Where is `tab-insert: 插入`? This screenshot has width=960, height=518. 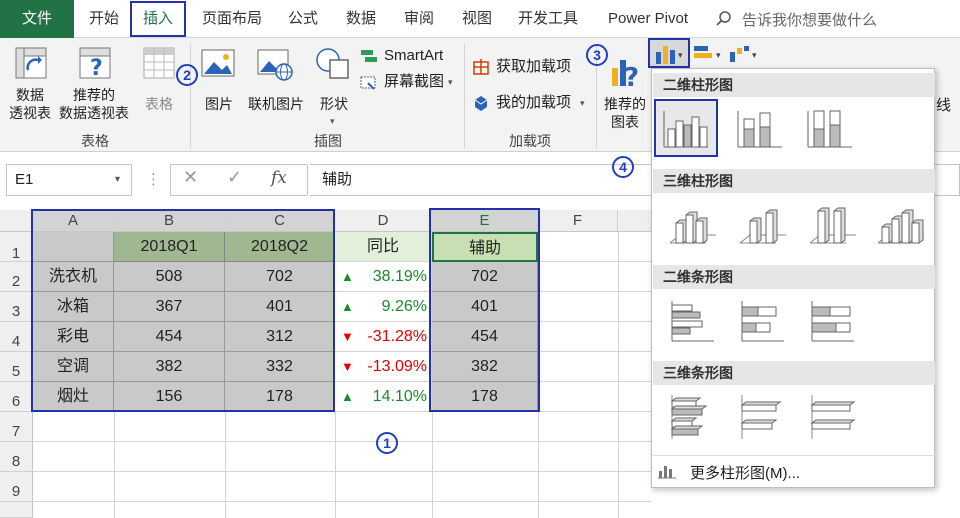
tab-insert: 插入 is located at coordinates (158, 19).